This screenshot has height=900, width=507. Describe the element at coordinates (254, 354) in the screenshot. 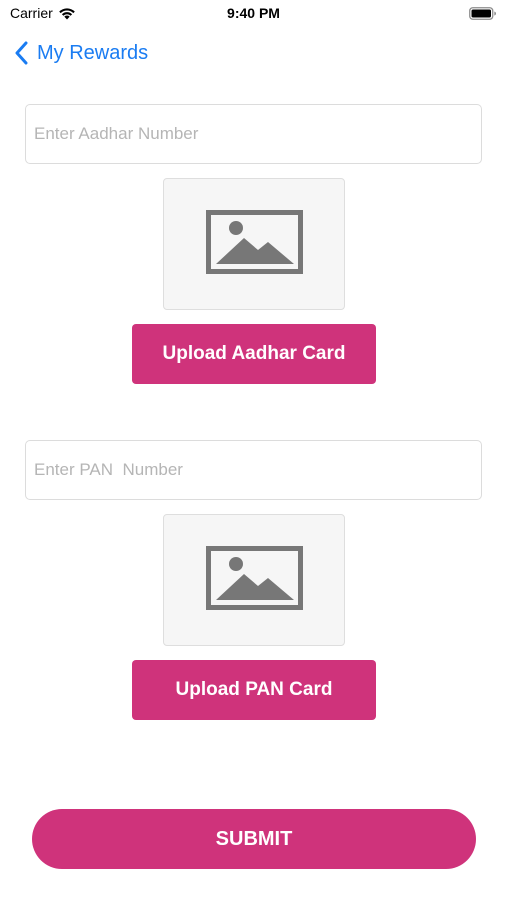

I see `upload-aadhar-button: Upload Aadhar Card` at that location.